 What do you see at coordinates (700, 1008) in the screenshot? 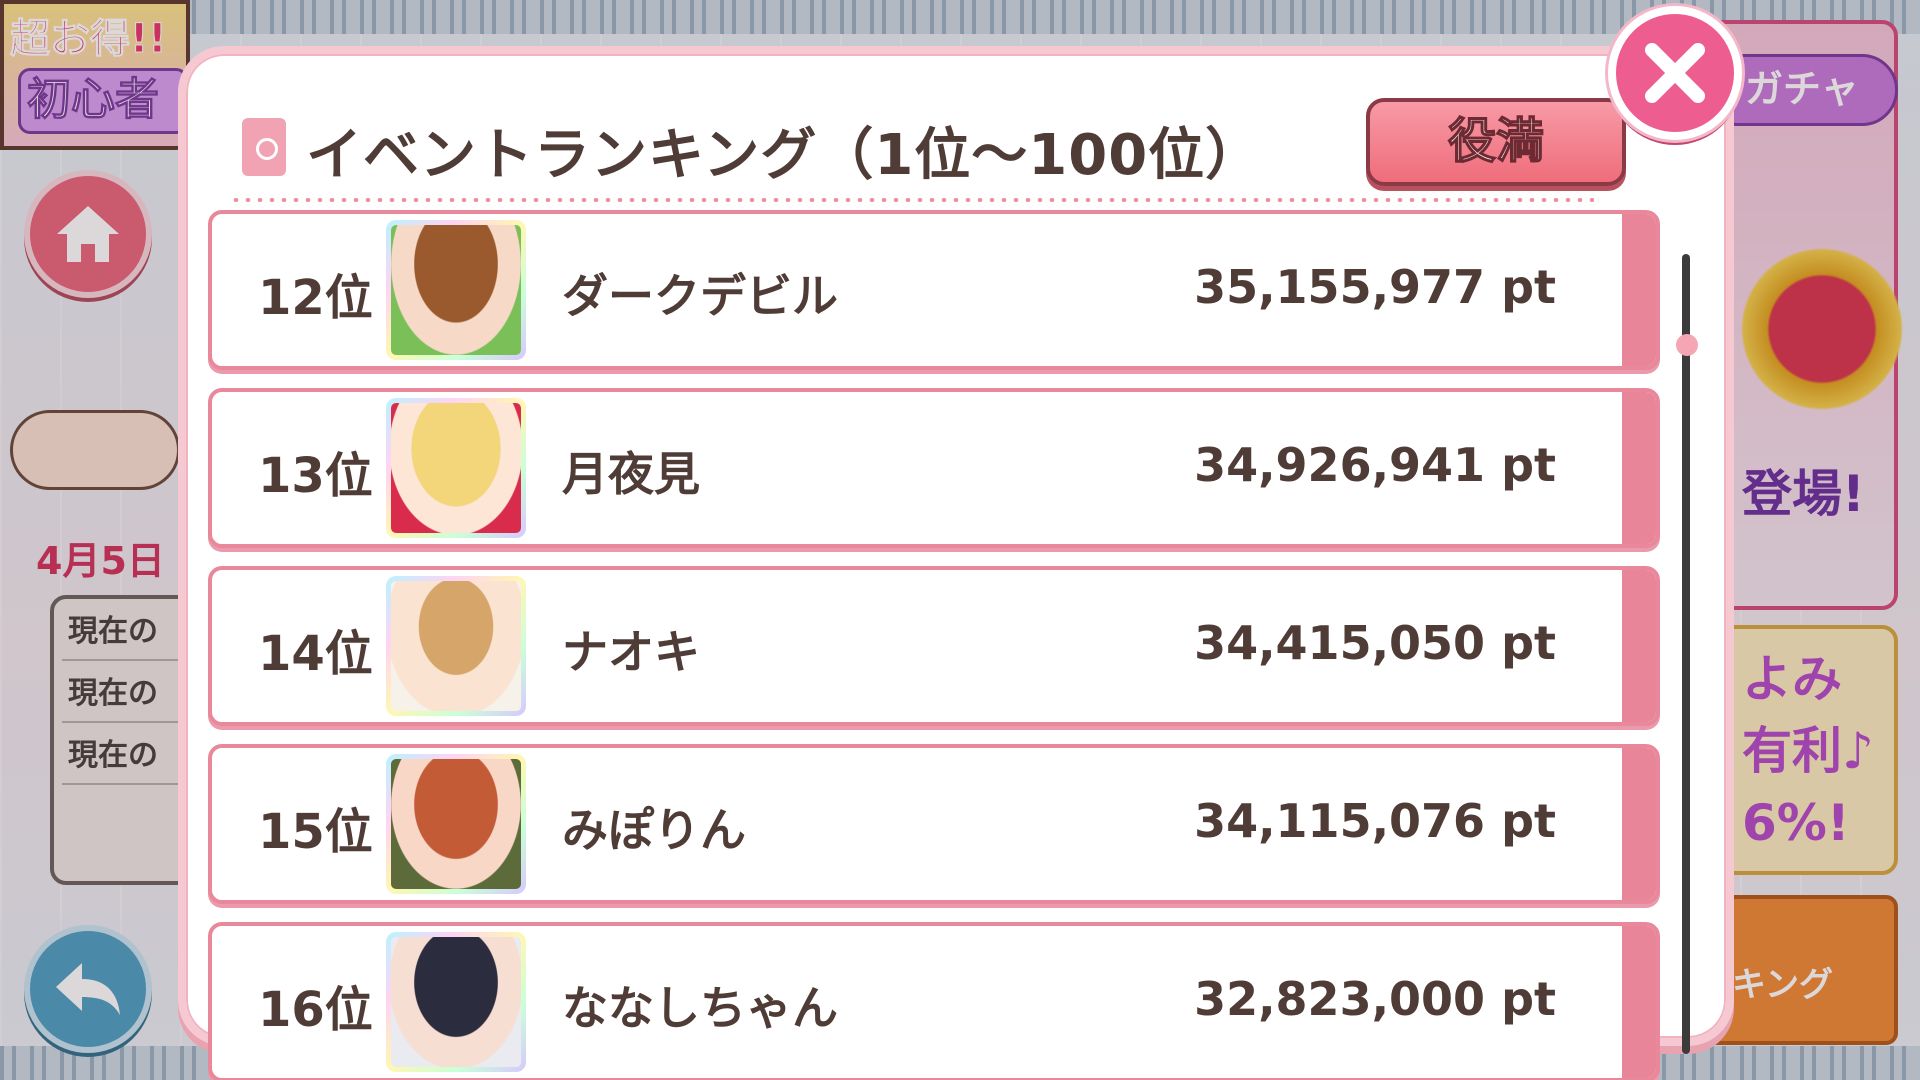
I see `player-name: ななしちゃん` at bounding box center [700, 1008].